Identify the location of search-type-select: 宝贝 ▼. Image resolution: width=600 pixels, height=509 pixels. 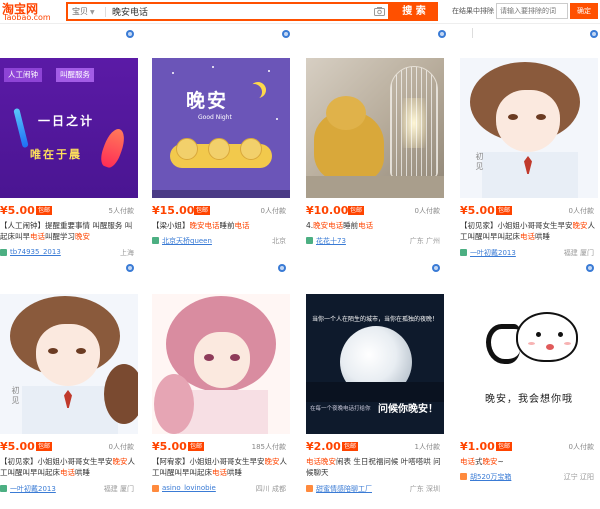
(88, 12).